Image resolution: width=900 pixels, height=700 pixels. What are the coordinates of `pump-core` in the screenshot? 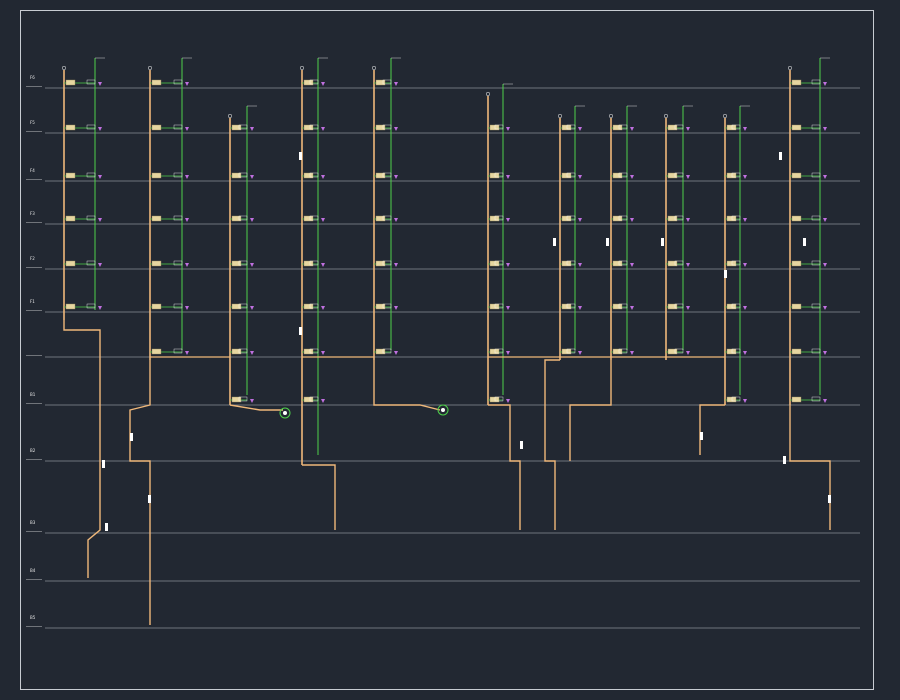 It's located at (443, 410).